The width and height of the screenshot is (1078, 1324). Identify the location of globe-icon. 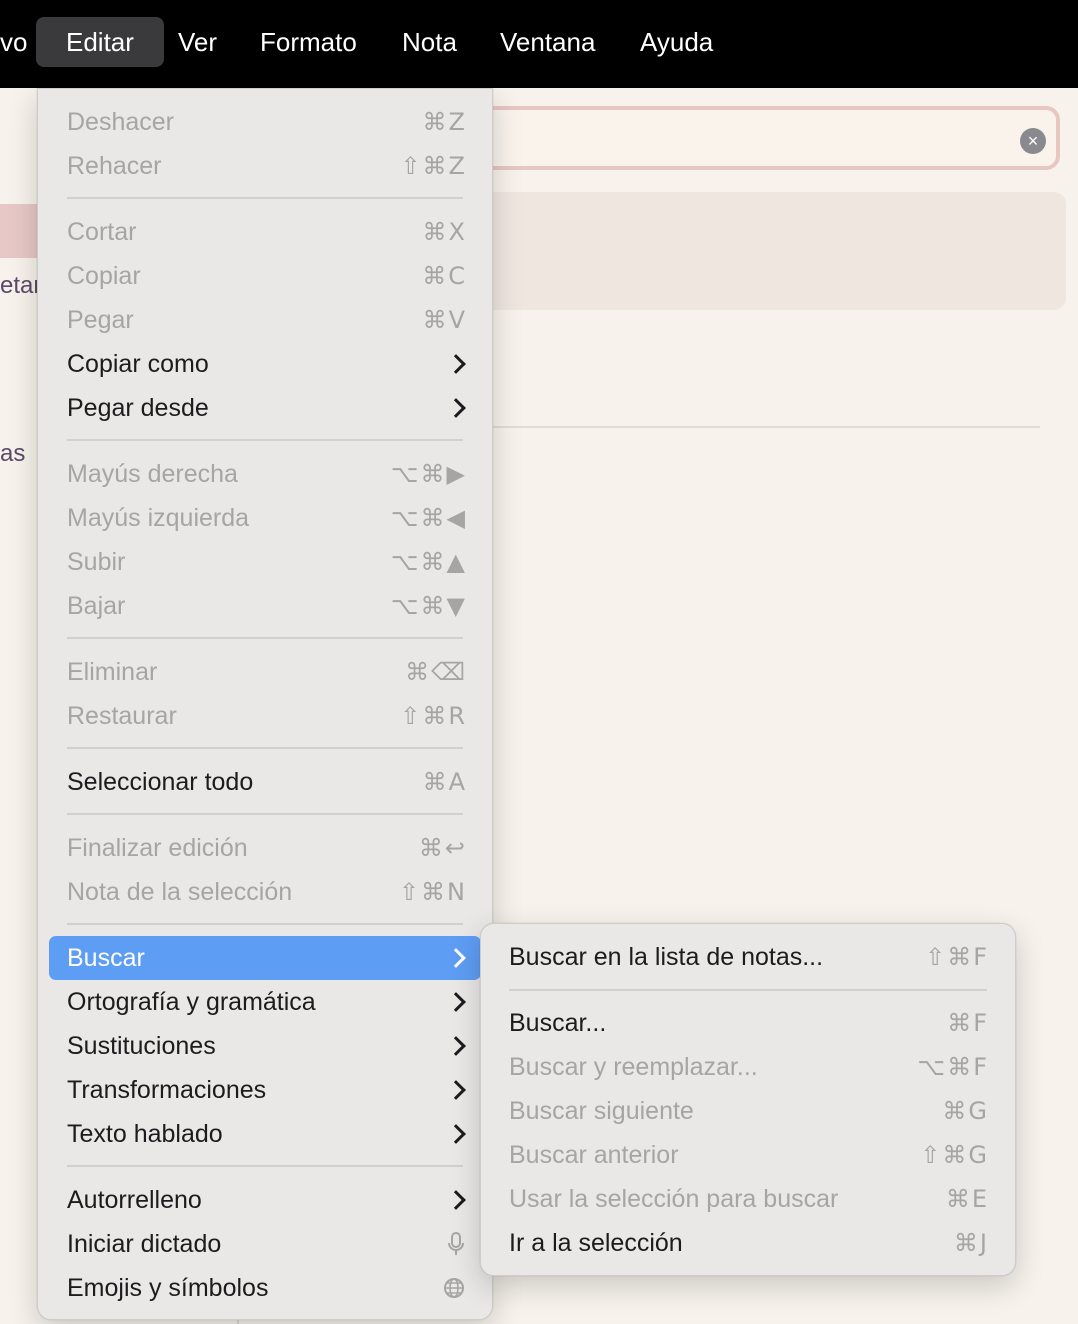
(454, 1288).